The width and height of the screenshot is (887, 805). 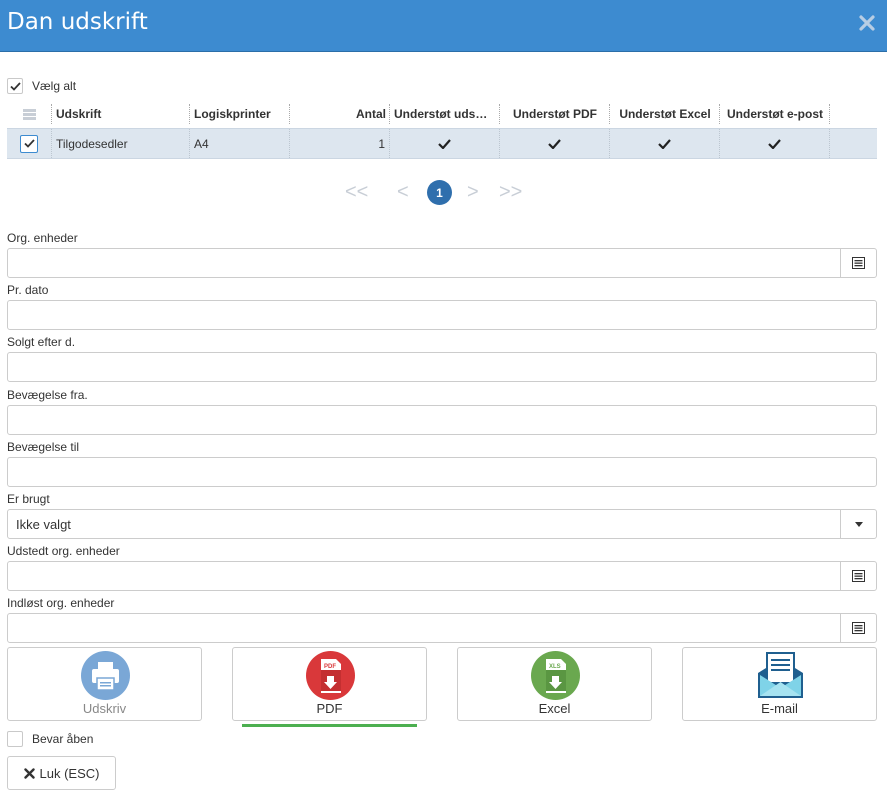 I want to click on xls-icon-text: XLS, so click(x=555, y=667).